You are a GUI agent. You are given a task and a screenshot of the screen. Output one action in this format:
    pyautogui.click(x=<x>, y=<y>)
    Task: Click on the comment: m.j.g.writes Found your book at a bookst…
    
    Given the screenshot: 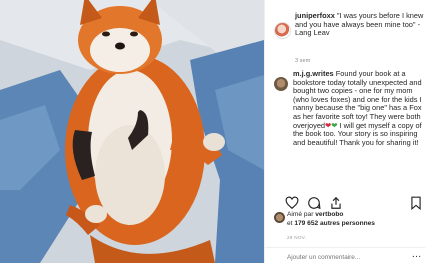 What is the action you would take?
    pyautogui.click(x=358, y=108)
    